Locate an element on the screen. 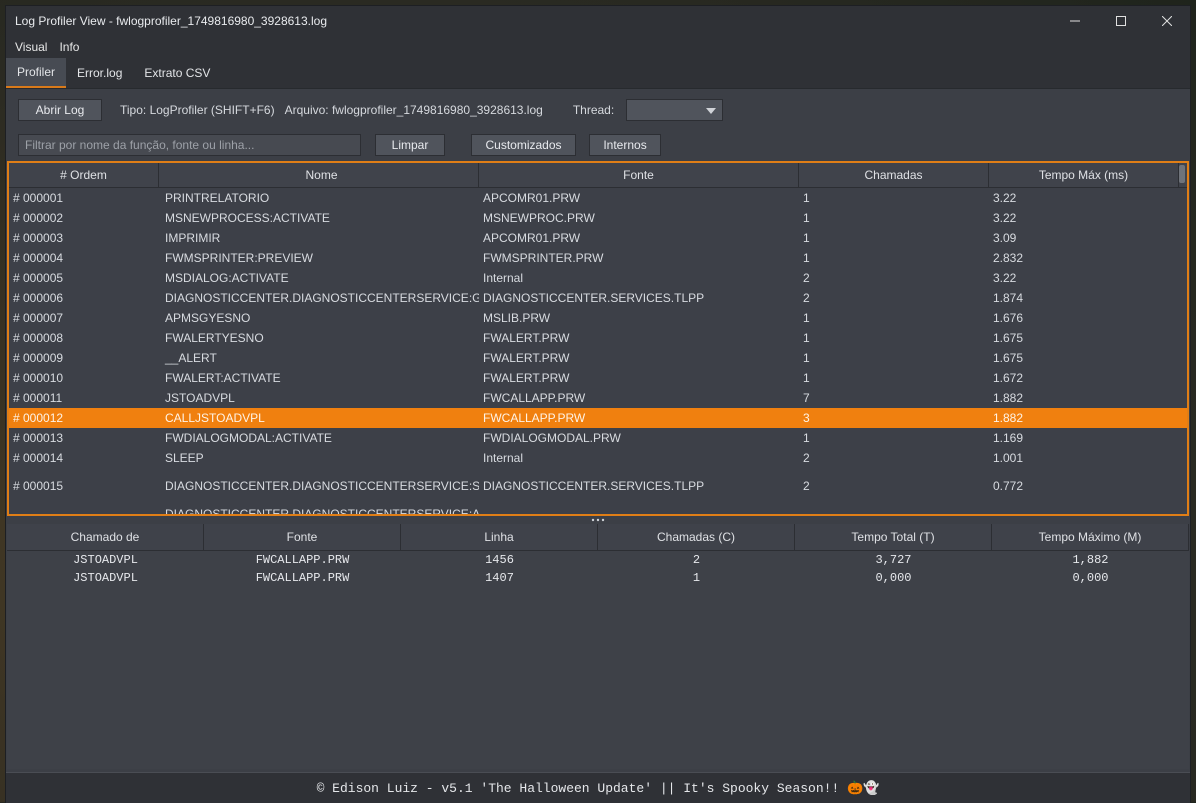 The height and width of the screenshot is (803, 1196). maximize-icon is located at coordinates (1121, 21).